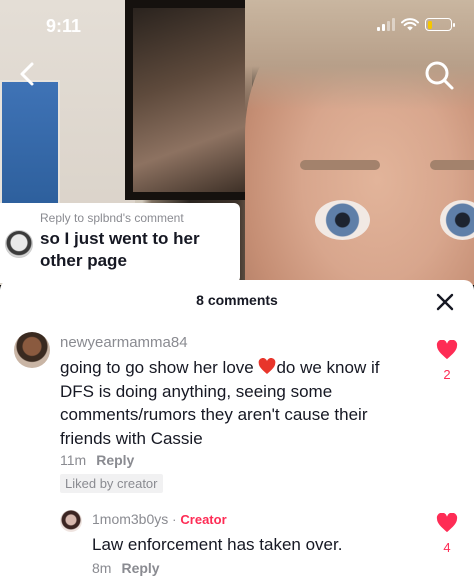  I want to click on comment-username: 1mom3b0ys, so click(130, 519).